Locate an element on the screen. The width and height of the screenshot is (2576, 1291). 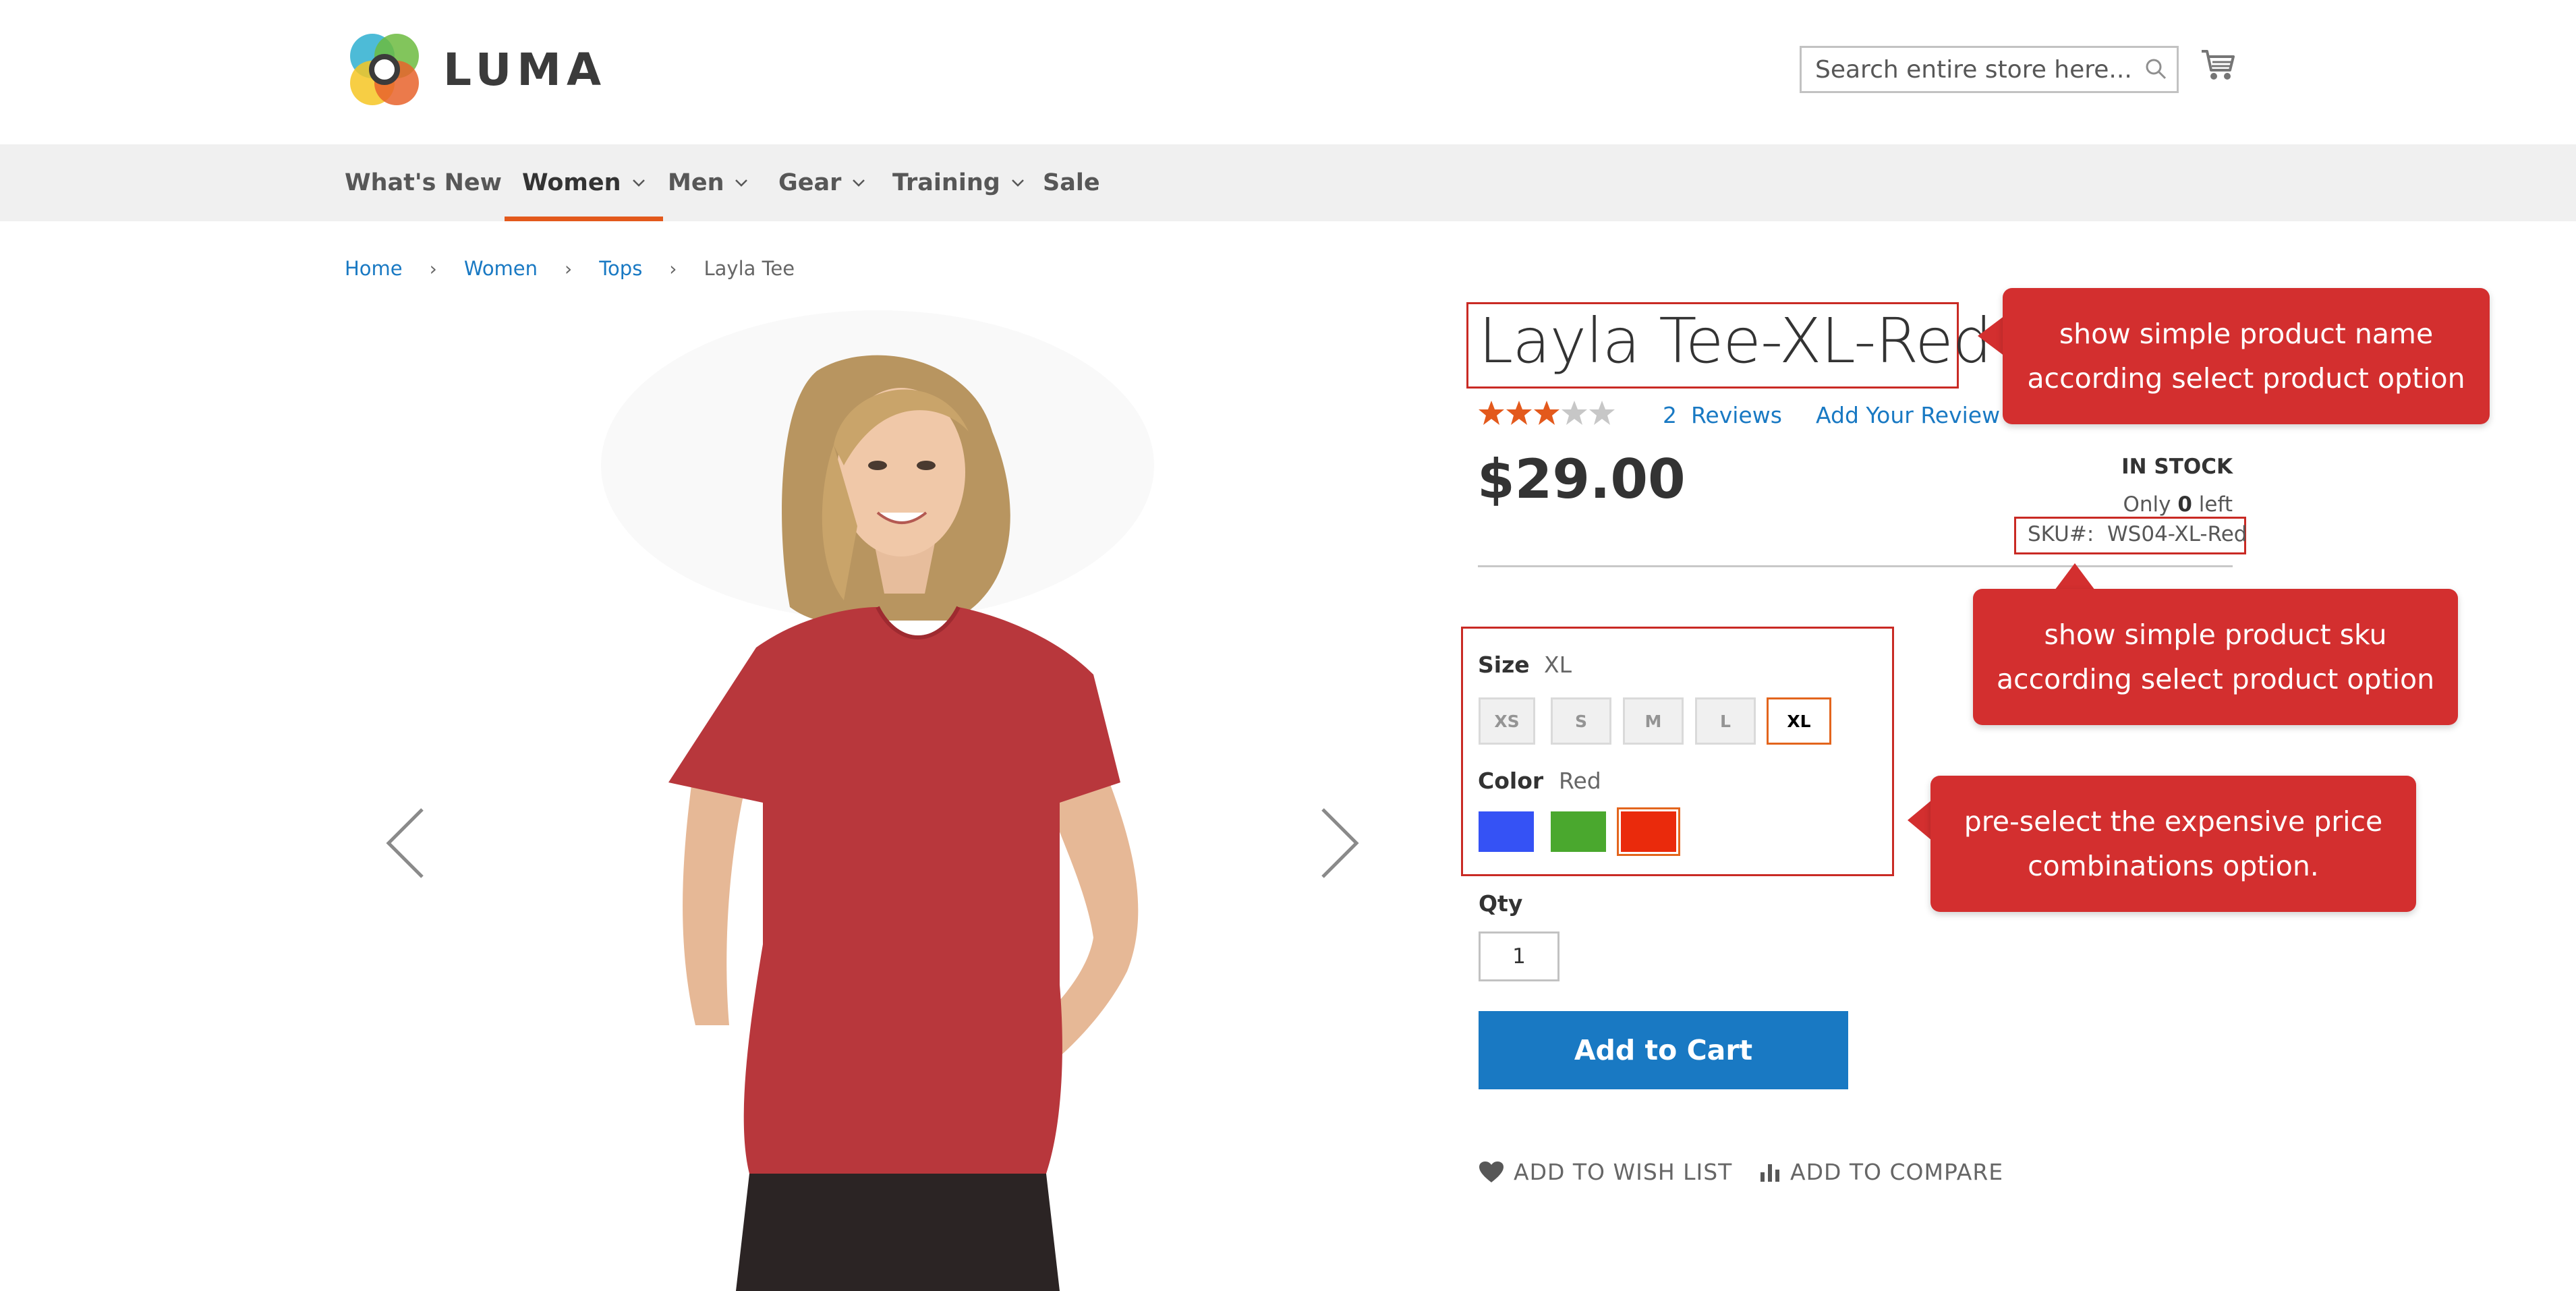
size-swatch-label: XL is located at coordinates (1799, 721).